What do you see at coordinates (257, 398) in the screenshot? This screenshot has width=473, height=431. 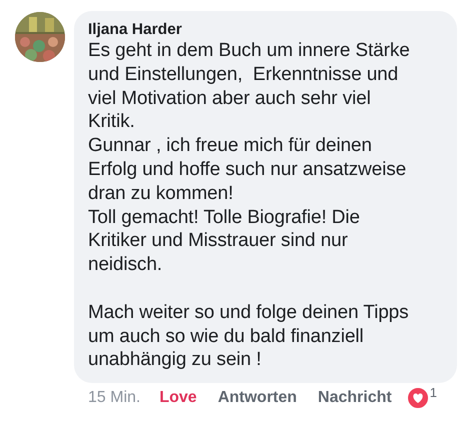 I see `action-link: Antworten` at bounding box center [257, 398].